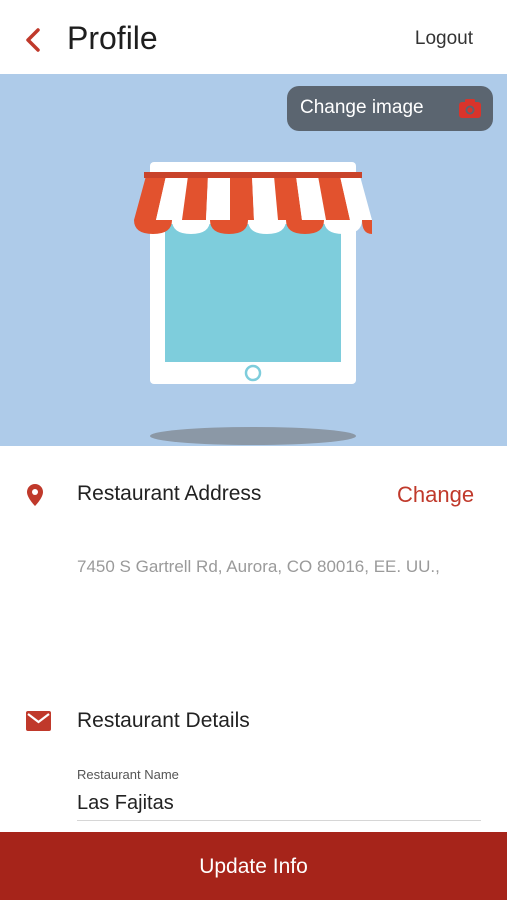 Image resolution: width=507 pixels, height=901 pixels. I want to click on camera-icon, so click(470, 108).